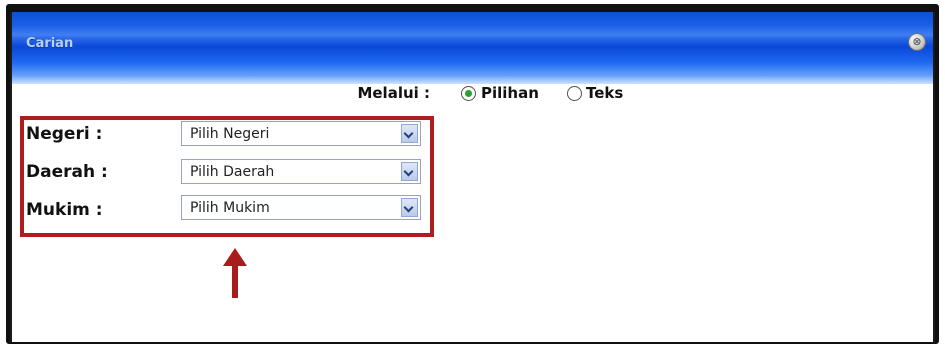 Image resolution: width=945 pixels, height=349 pixels. I want to click on mukim-select-value: Pilih Mukim, so click(230, 208).